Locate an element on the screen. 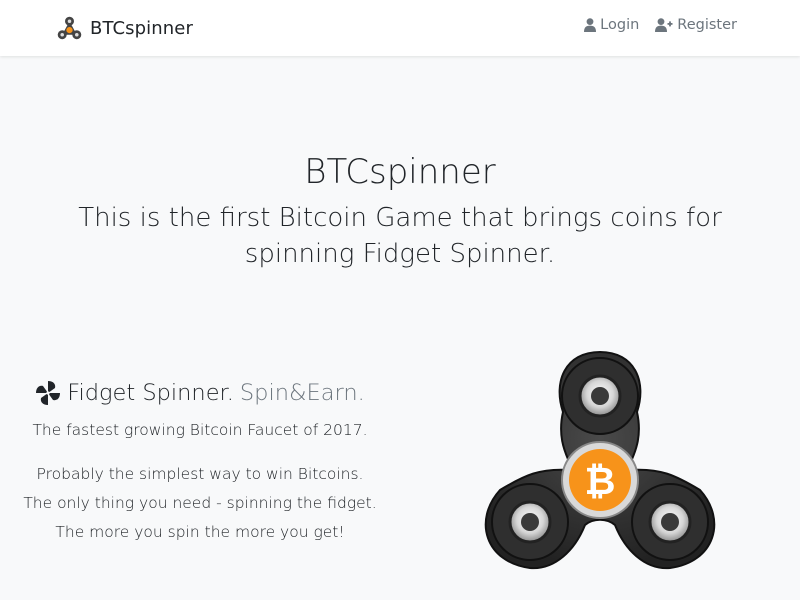 This screenshot has width=800, height=600. register-label: Register is located at coordinates (707, 25).